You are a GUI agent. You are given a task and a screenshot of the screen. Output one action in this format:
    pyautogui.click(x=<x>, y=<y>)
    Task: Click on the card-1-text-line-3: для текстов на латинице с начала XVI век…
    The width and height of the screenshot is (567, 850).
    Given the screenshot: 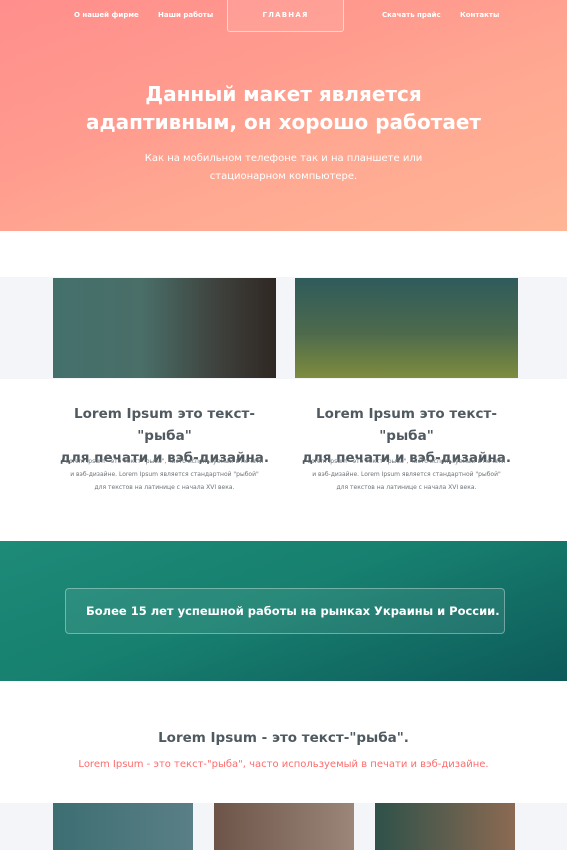 What is the action you would take?
    pyautogui.click(x=164, y=487)
    